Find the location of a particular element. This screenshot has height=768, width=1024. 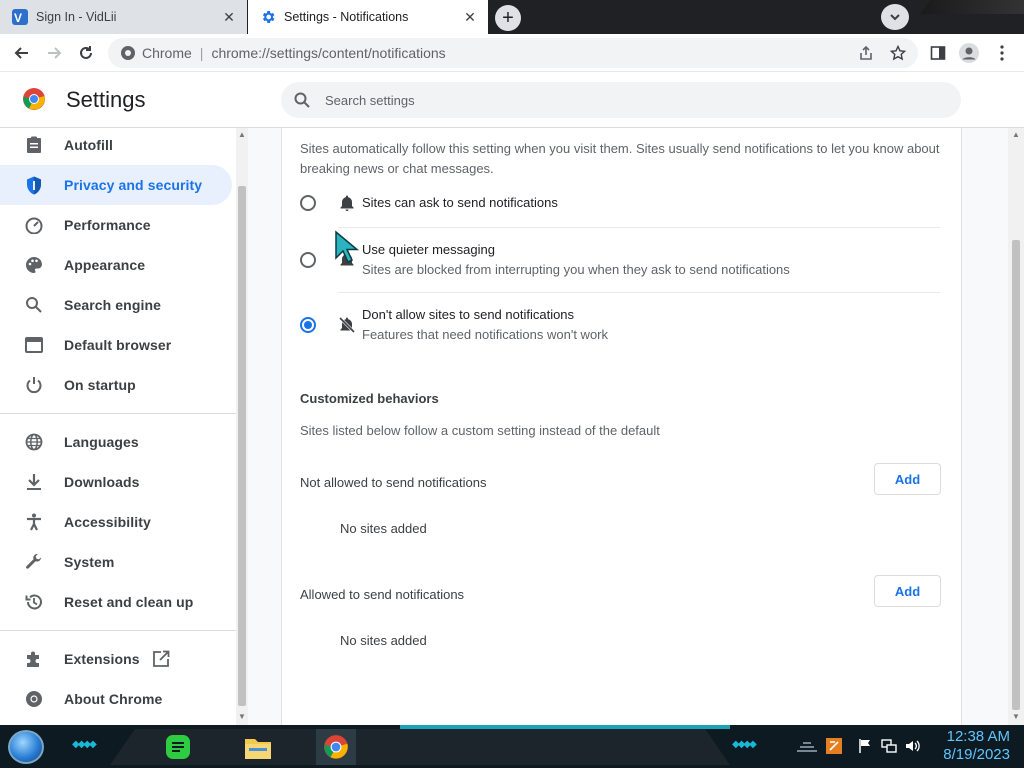

share-button is located at coordinates (866, 53).